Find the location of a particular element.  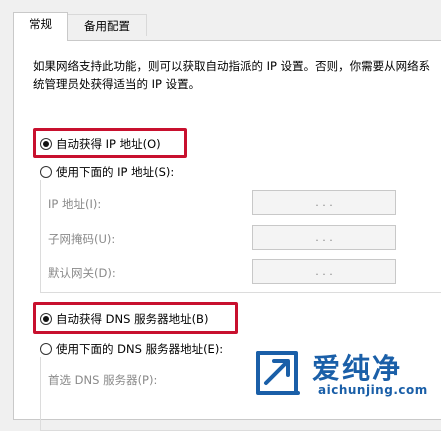

ip-auto-radio: 自动获得 IP 地址(O) is located at coordinates (100, 144).